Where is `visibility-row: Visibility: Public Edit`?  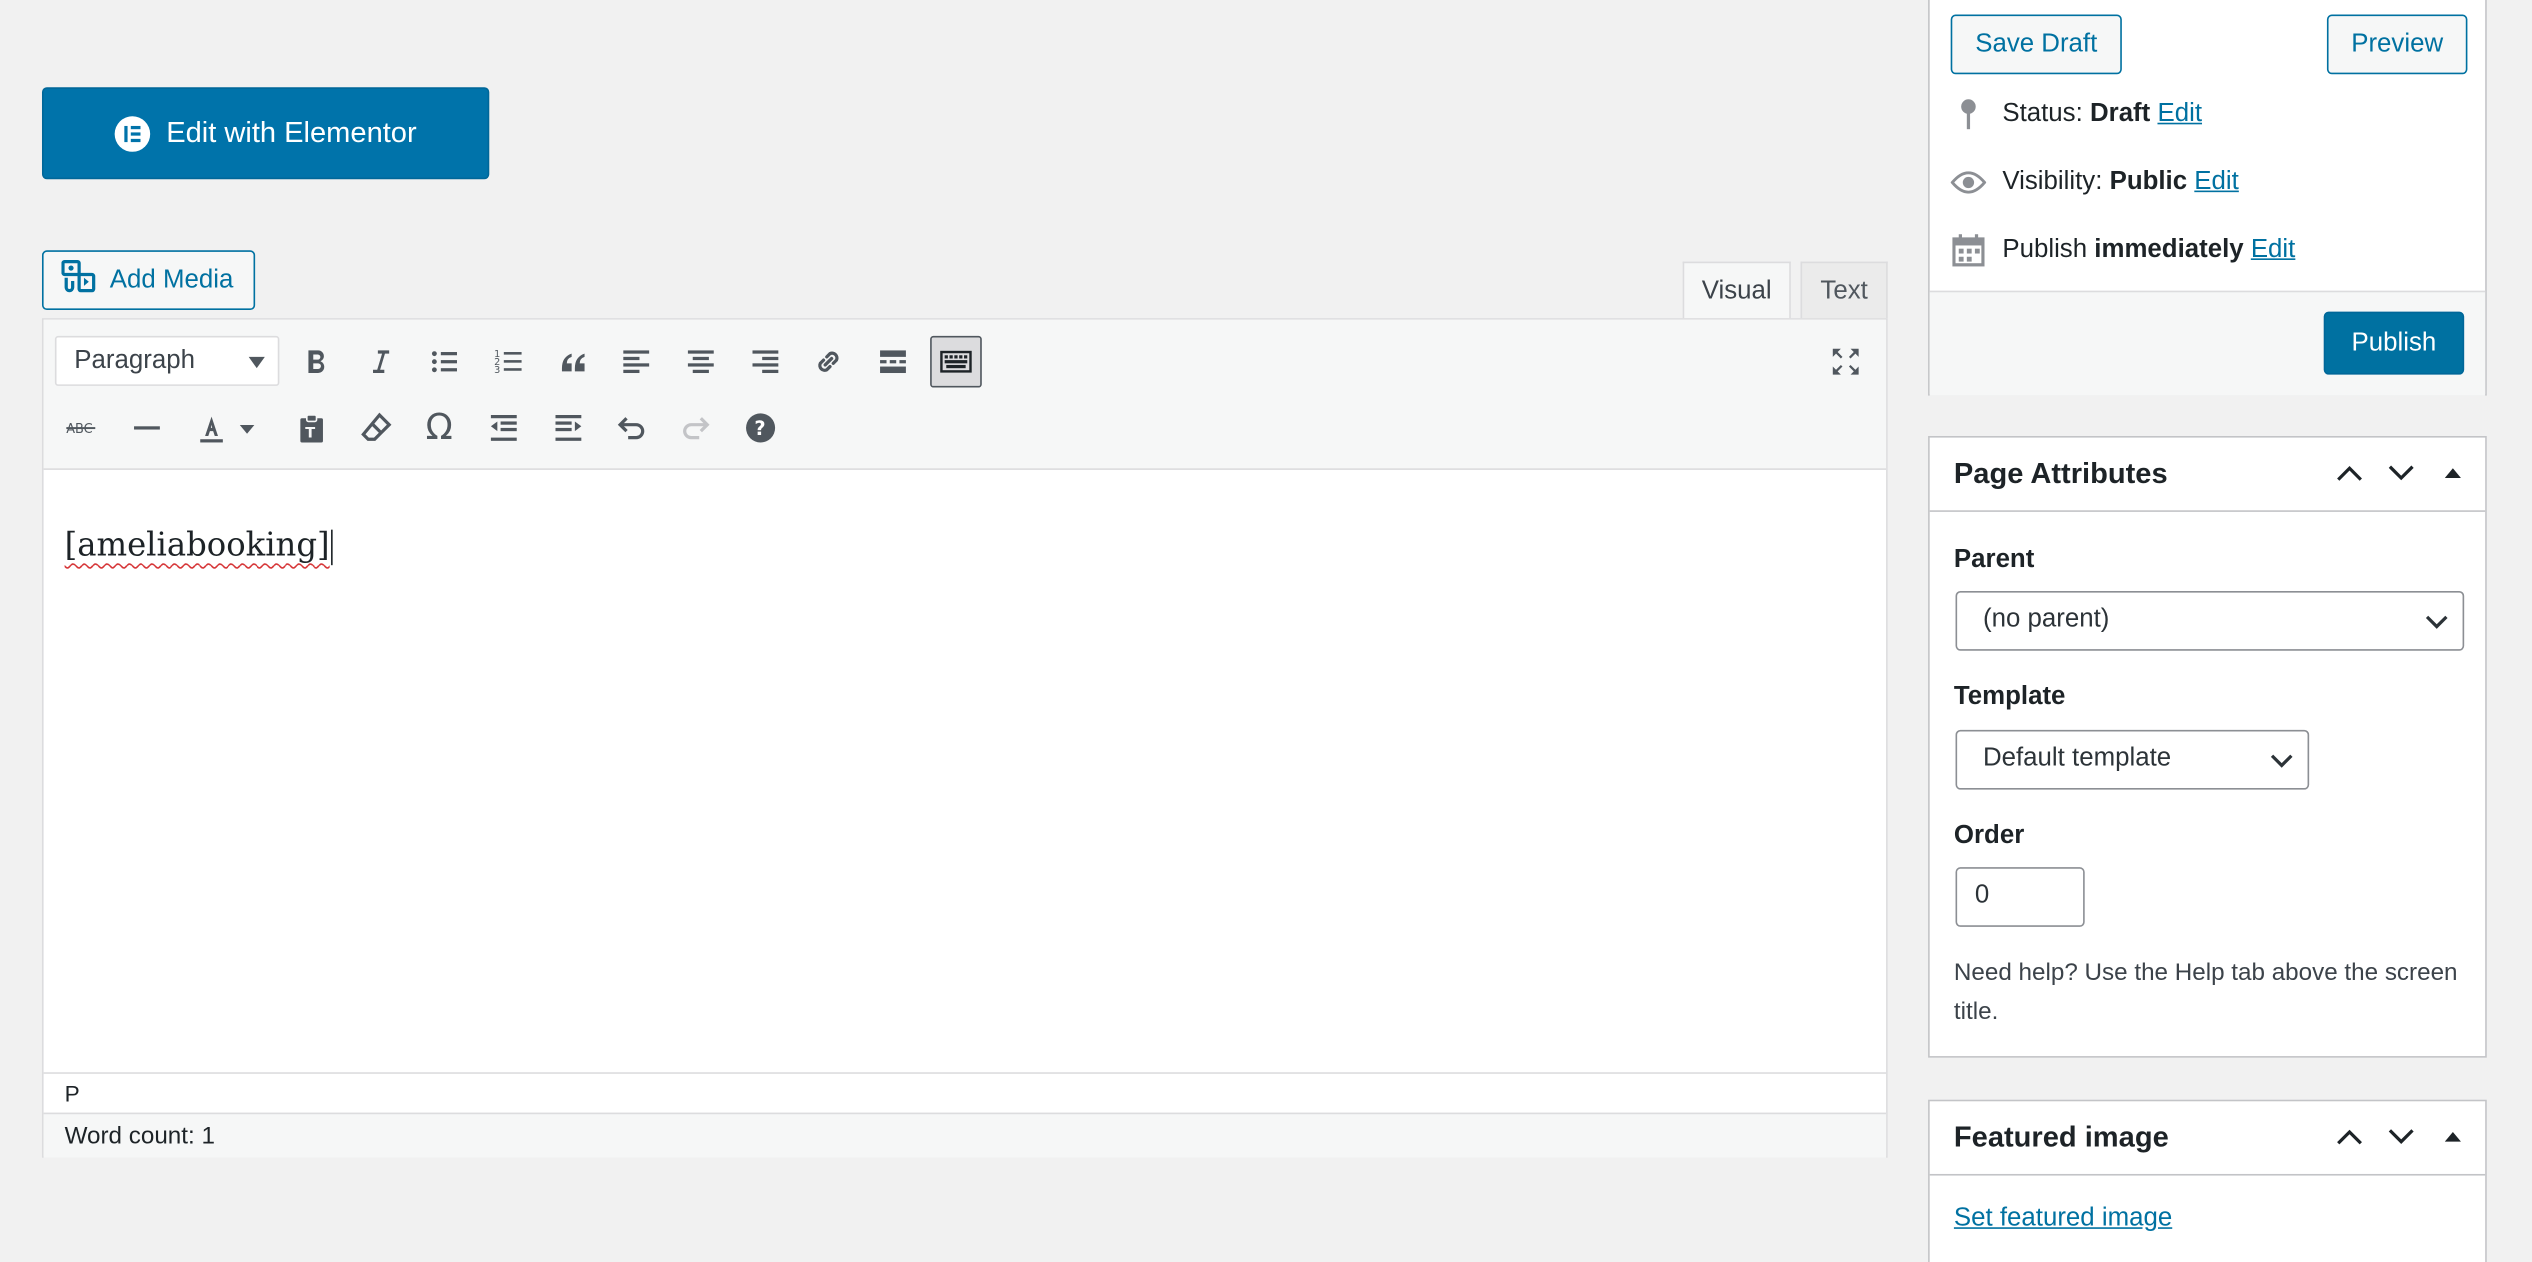 visibility-row: Visibility: Public Edit is located at coordinates (2094, 183).